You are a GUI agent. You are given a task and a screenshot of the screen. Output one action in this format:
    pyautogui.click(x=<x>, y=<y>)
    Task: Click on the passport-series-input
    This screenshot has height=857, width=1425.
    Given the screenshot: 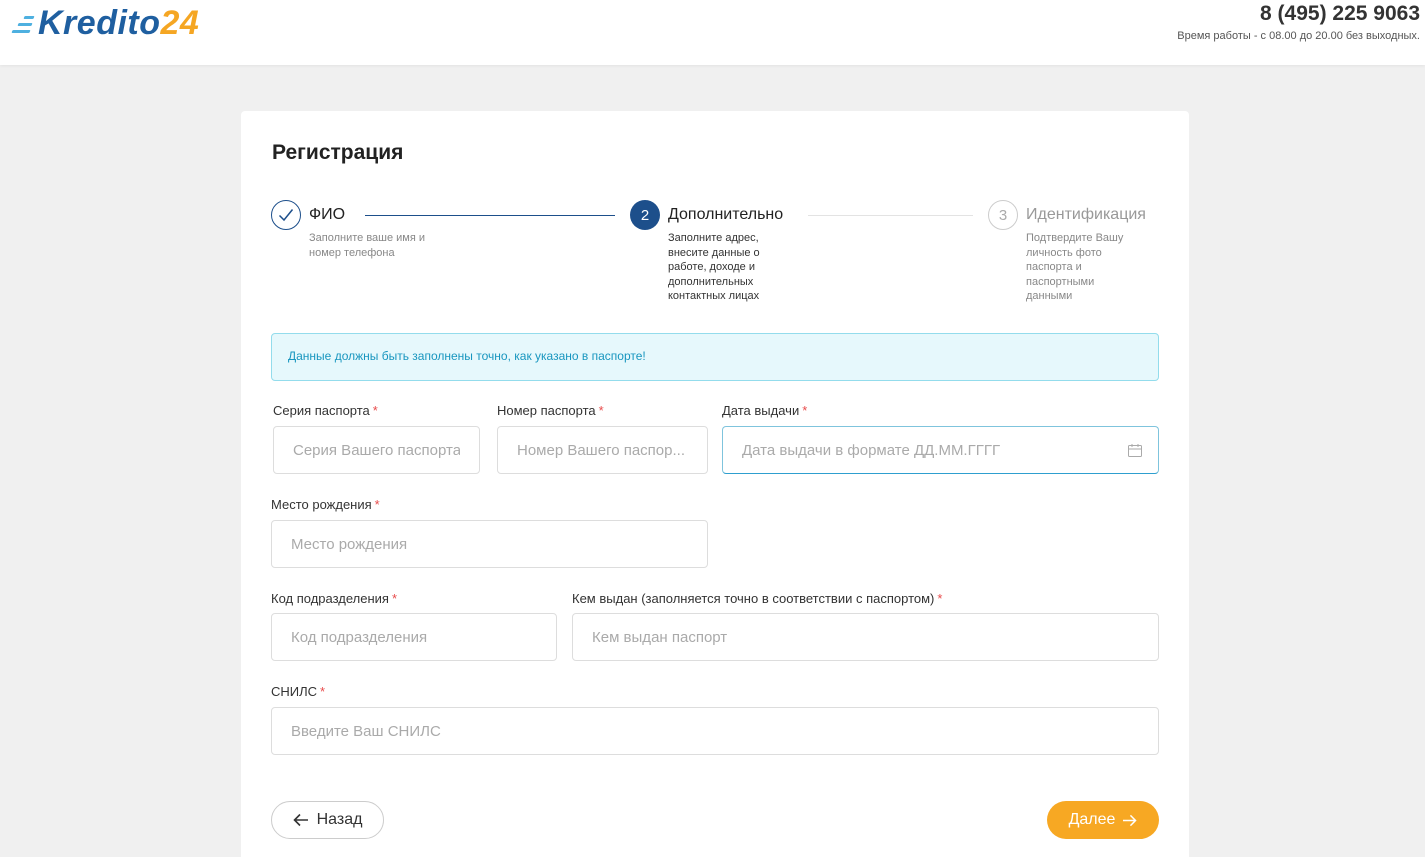 What is the action you would take?
    pyautogui.click(x=376, y=450)
    